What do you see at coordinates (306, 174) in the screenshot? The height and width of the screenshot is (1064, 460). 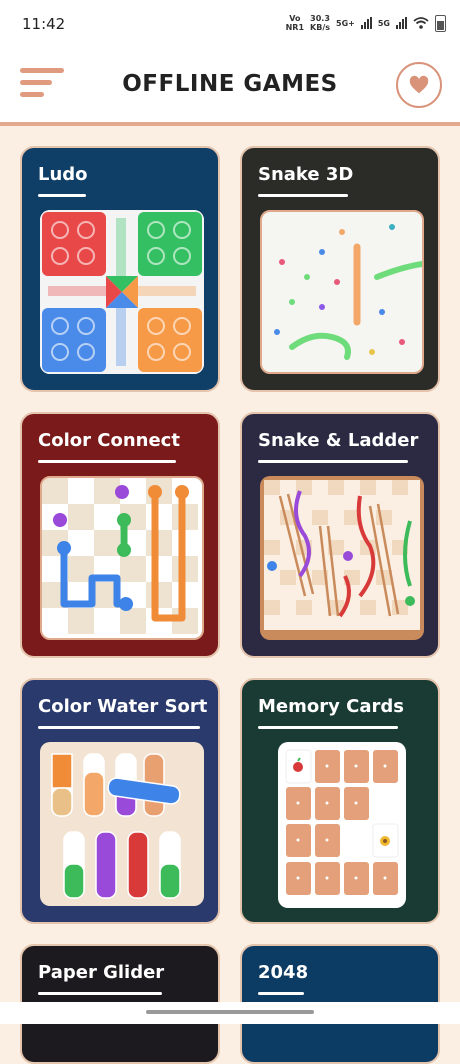 I see `game-title: Snake 3D` at bounding box center [306, 174].